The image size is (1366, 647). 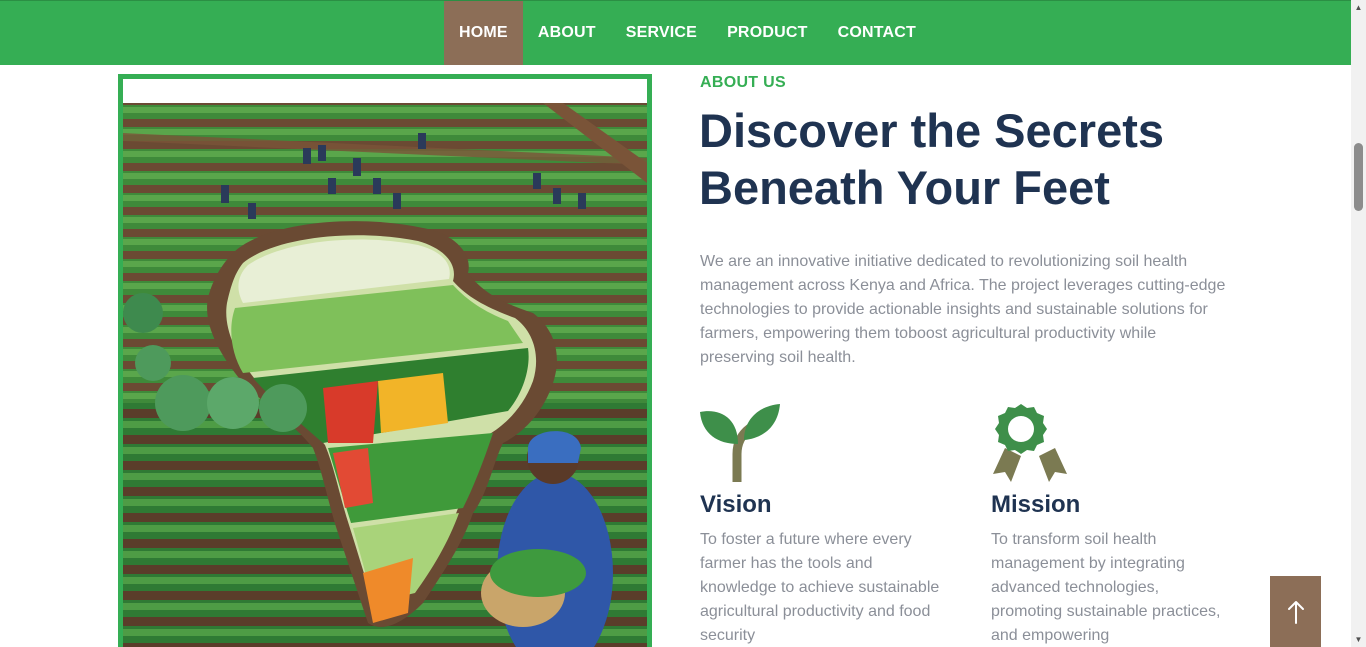 I want to click on page-title-line-2: Beneath Your Feet, so click(x=904, y=187).